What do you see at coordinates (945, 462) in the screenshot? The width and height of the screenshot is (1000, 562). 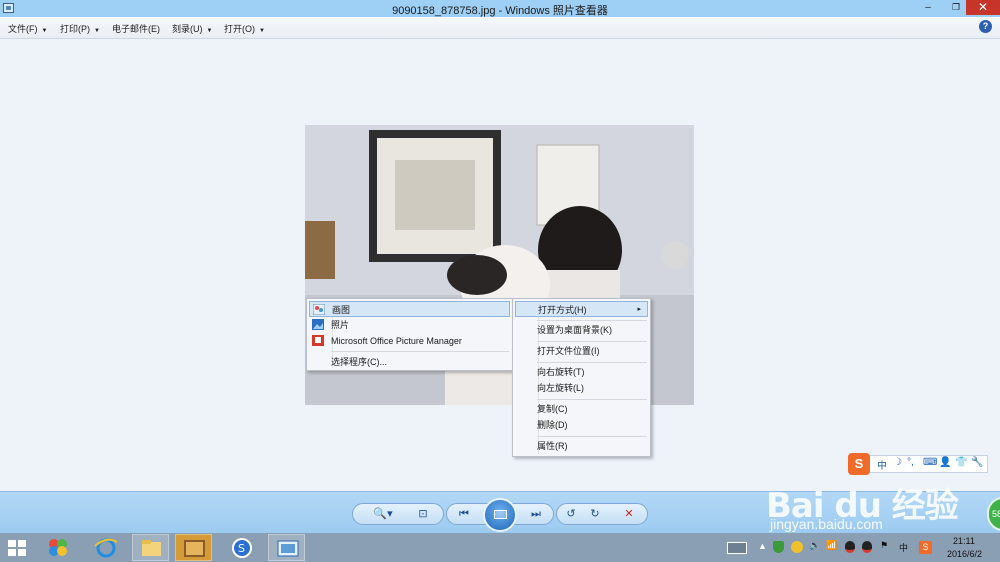 I see `user-icon: 👤` at bounding box center [945, 462].